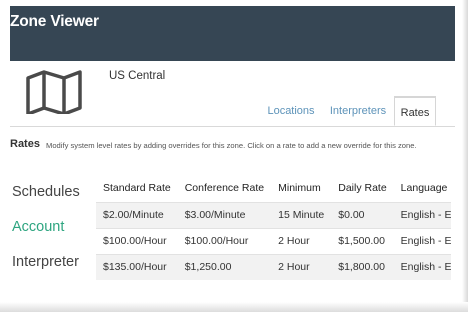  Describe the element at coordinates (45, 262) in the screenshot. I see `side-nav-item-interpreter: Interpreter` at that location.